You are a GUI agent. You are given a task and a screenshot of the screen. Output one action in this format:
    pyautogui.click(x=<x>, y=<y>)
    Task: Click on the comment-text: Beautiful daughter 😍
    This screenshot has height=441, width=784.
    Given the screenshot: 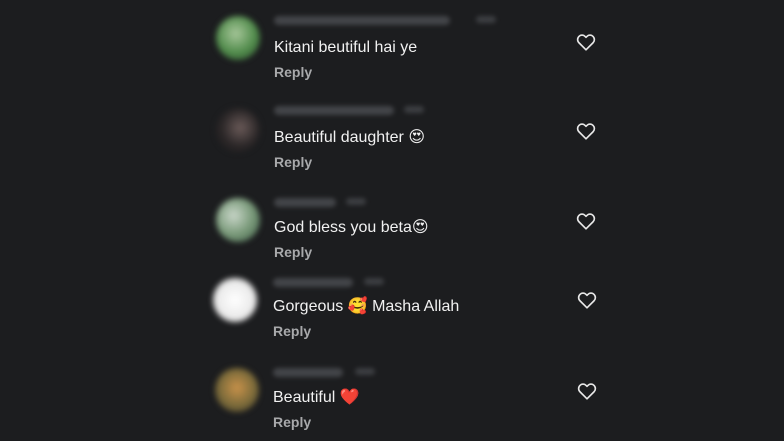 What is the action you would take?
    pyautogui.click(x=349, y=137)
    